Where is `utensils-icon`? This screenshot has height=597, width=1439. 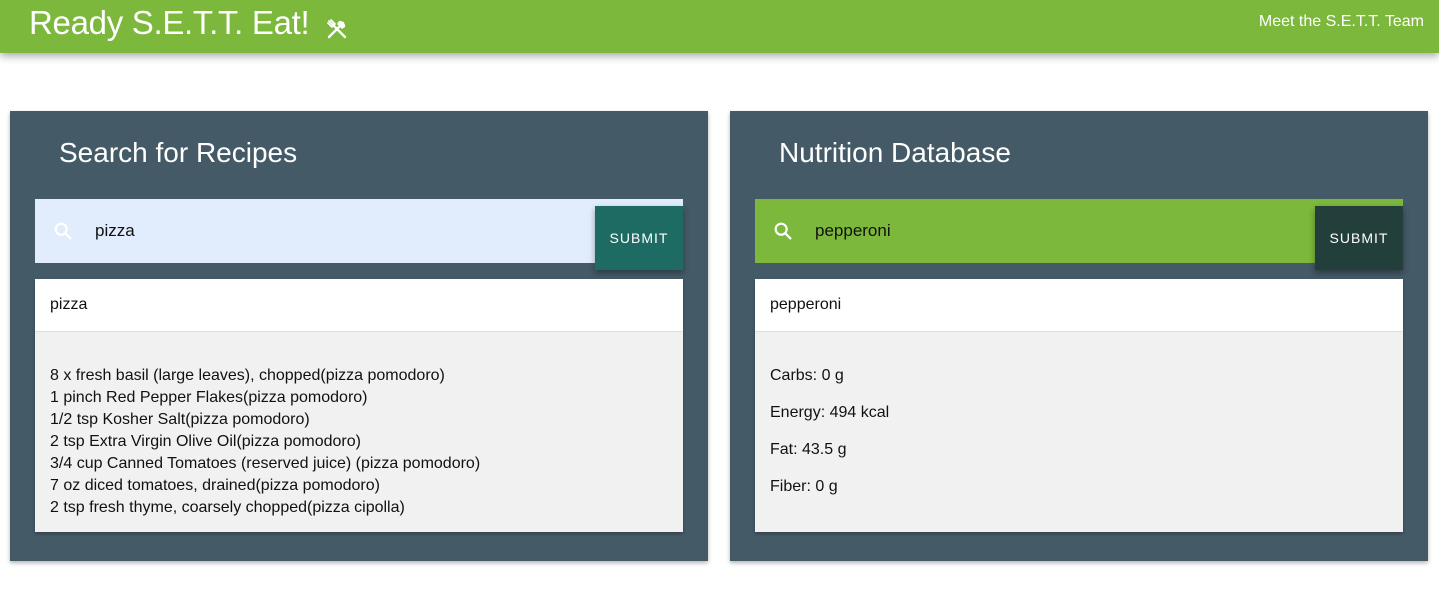
utensils-icon is located at coordinates (337, 25).